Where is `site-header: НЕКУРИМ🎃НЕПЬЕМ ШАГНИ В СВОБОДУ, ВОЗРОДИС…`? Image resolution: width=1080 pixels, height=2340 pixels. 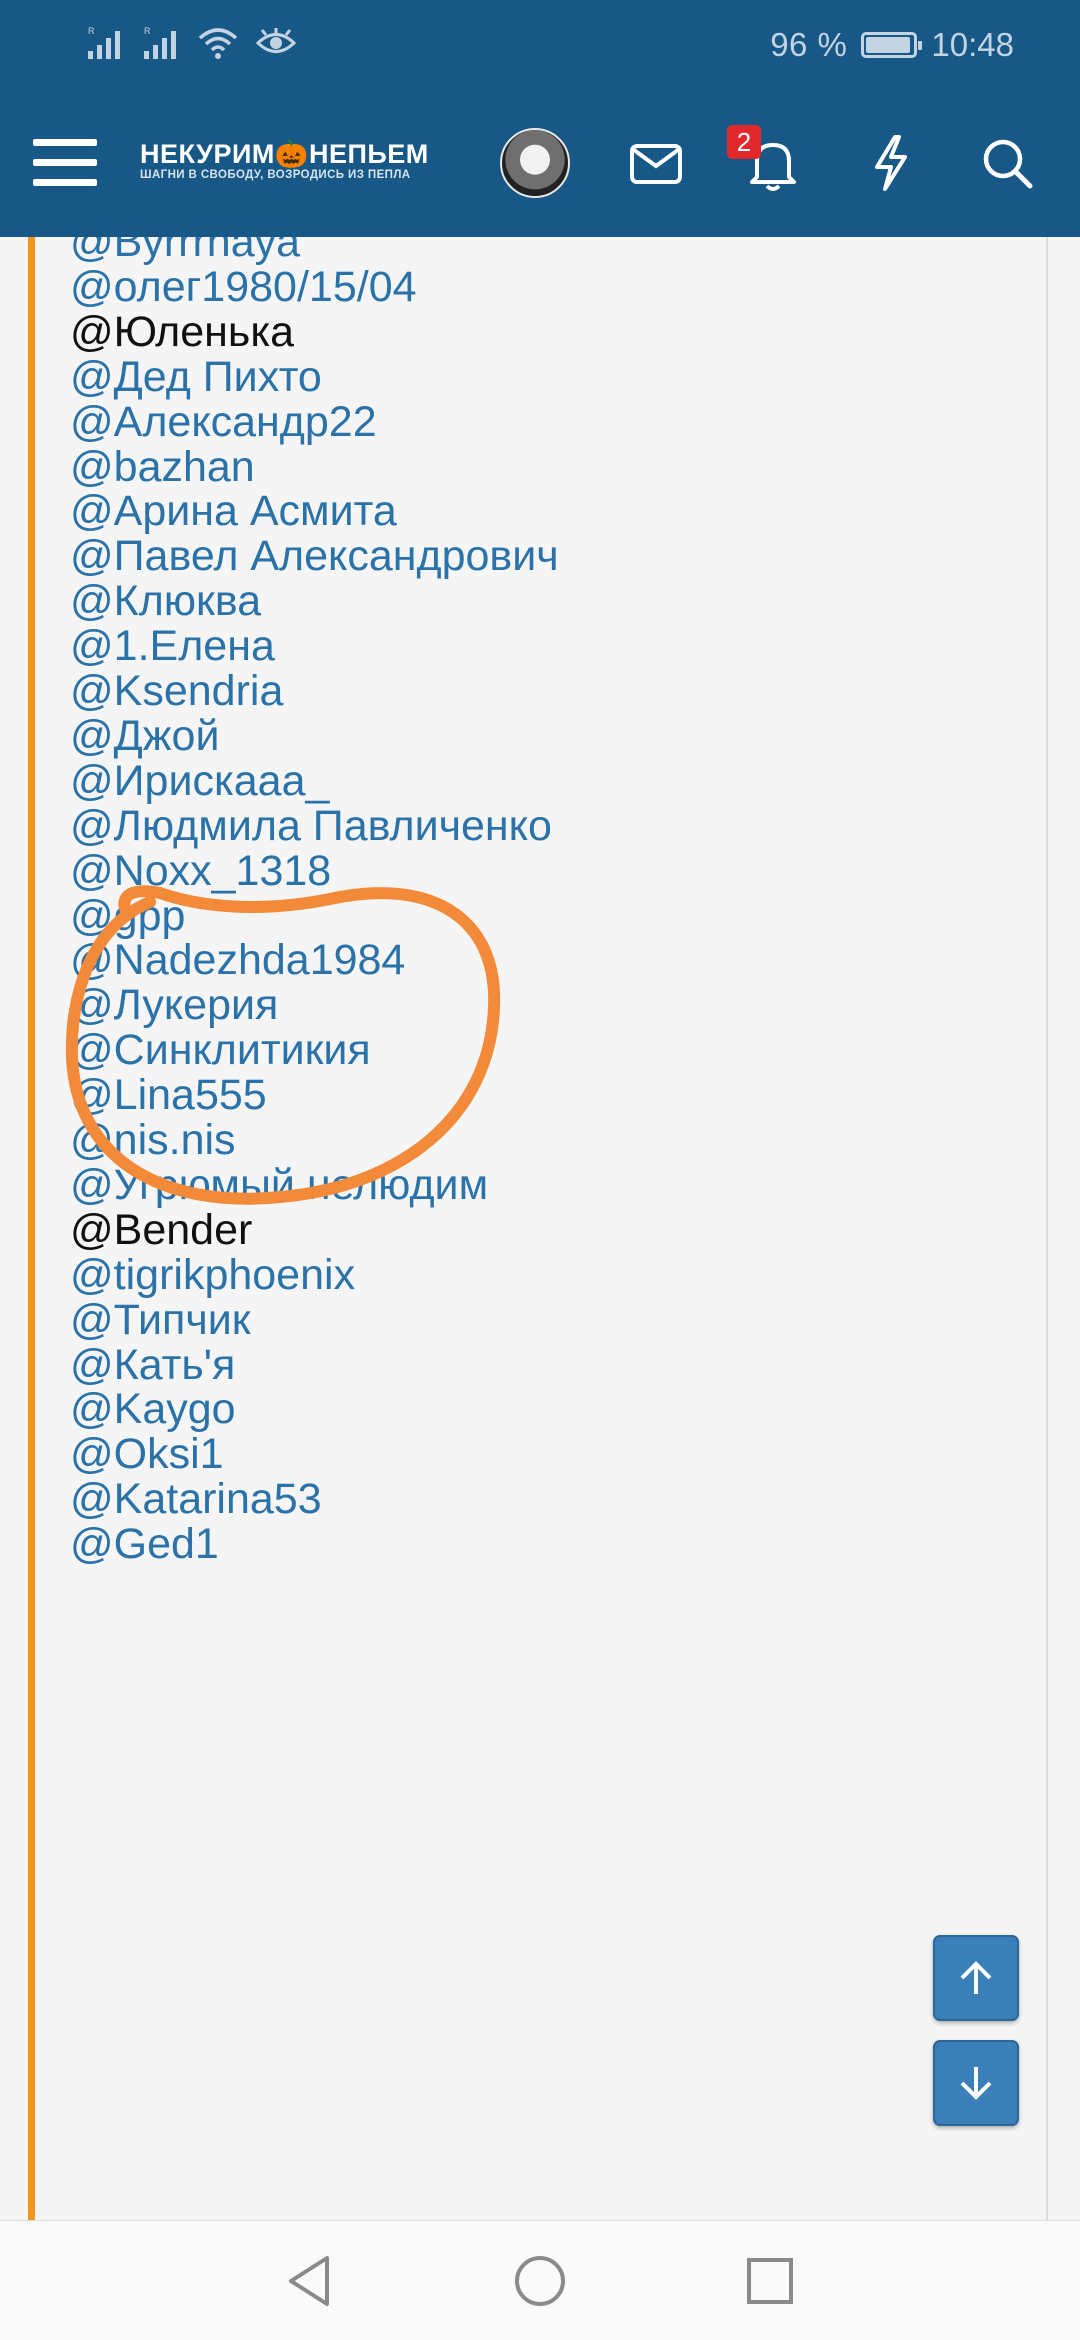
site-header: НЕКУРИМ🎃НЕПЬЕМ ШАГНИ В СВОБОДУ, ВОЗРОДИС… is located at coordinates (540, 163).